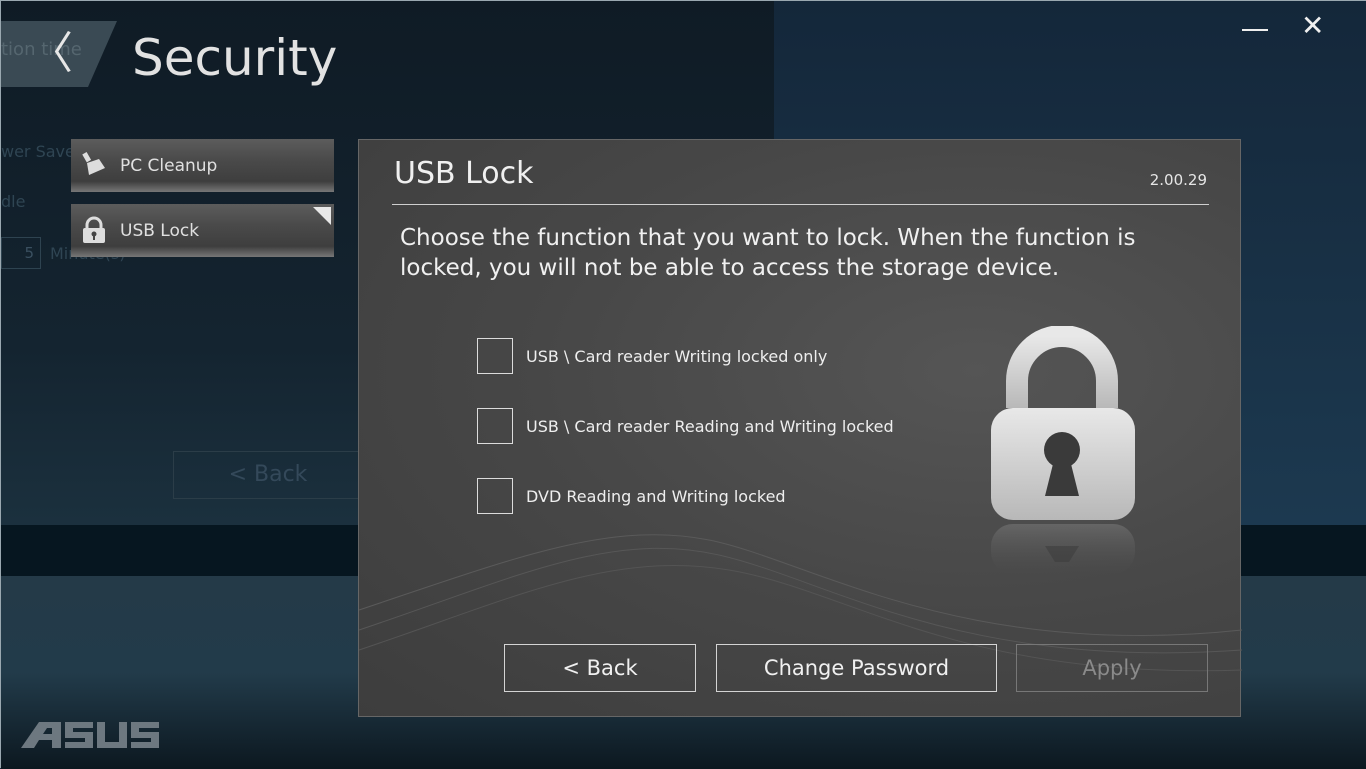 The width and height of the screenshot is (1366, 769). What do you see at coordinates (464, 173) in the screenshot?
I see `panel-title: USB Lock` at bounding box center [464, 173].